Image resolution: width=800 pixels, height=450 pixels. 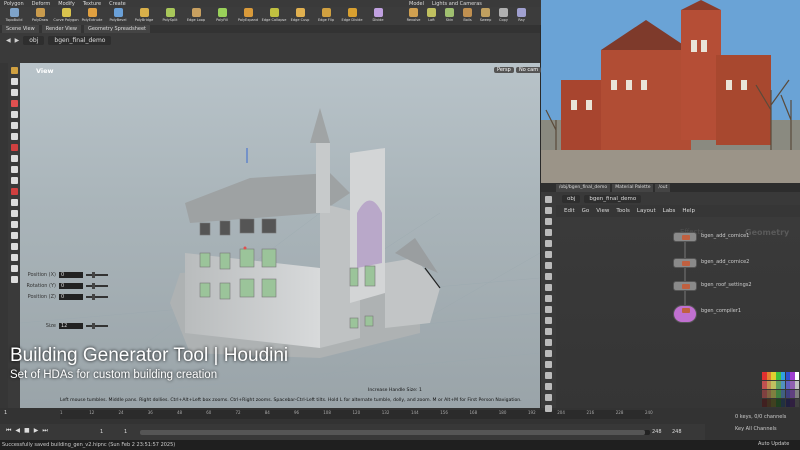 What do you see at coordinates (92, 4) in the screenshot?
I see `shelf-tab: Texture` at bounding box center [92, 4].